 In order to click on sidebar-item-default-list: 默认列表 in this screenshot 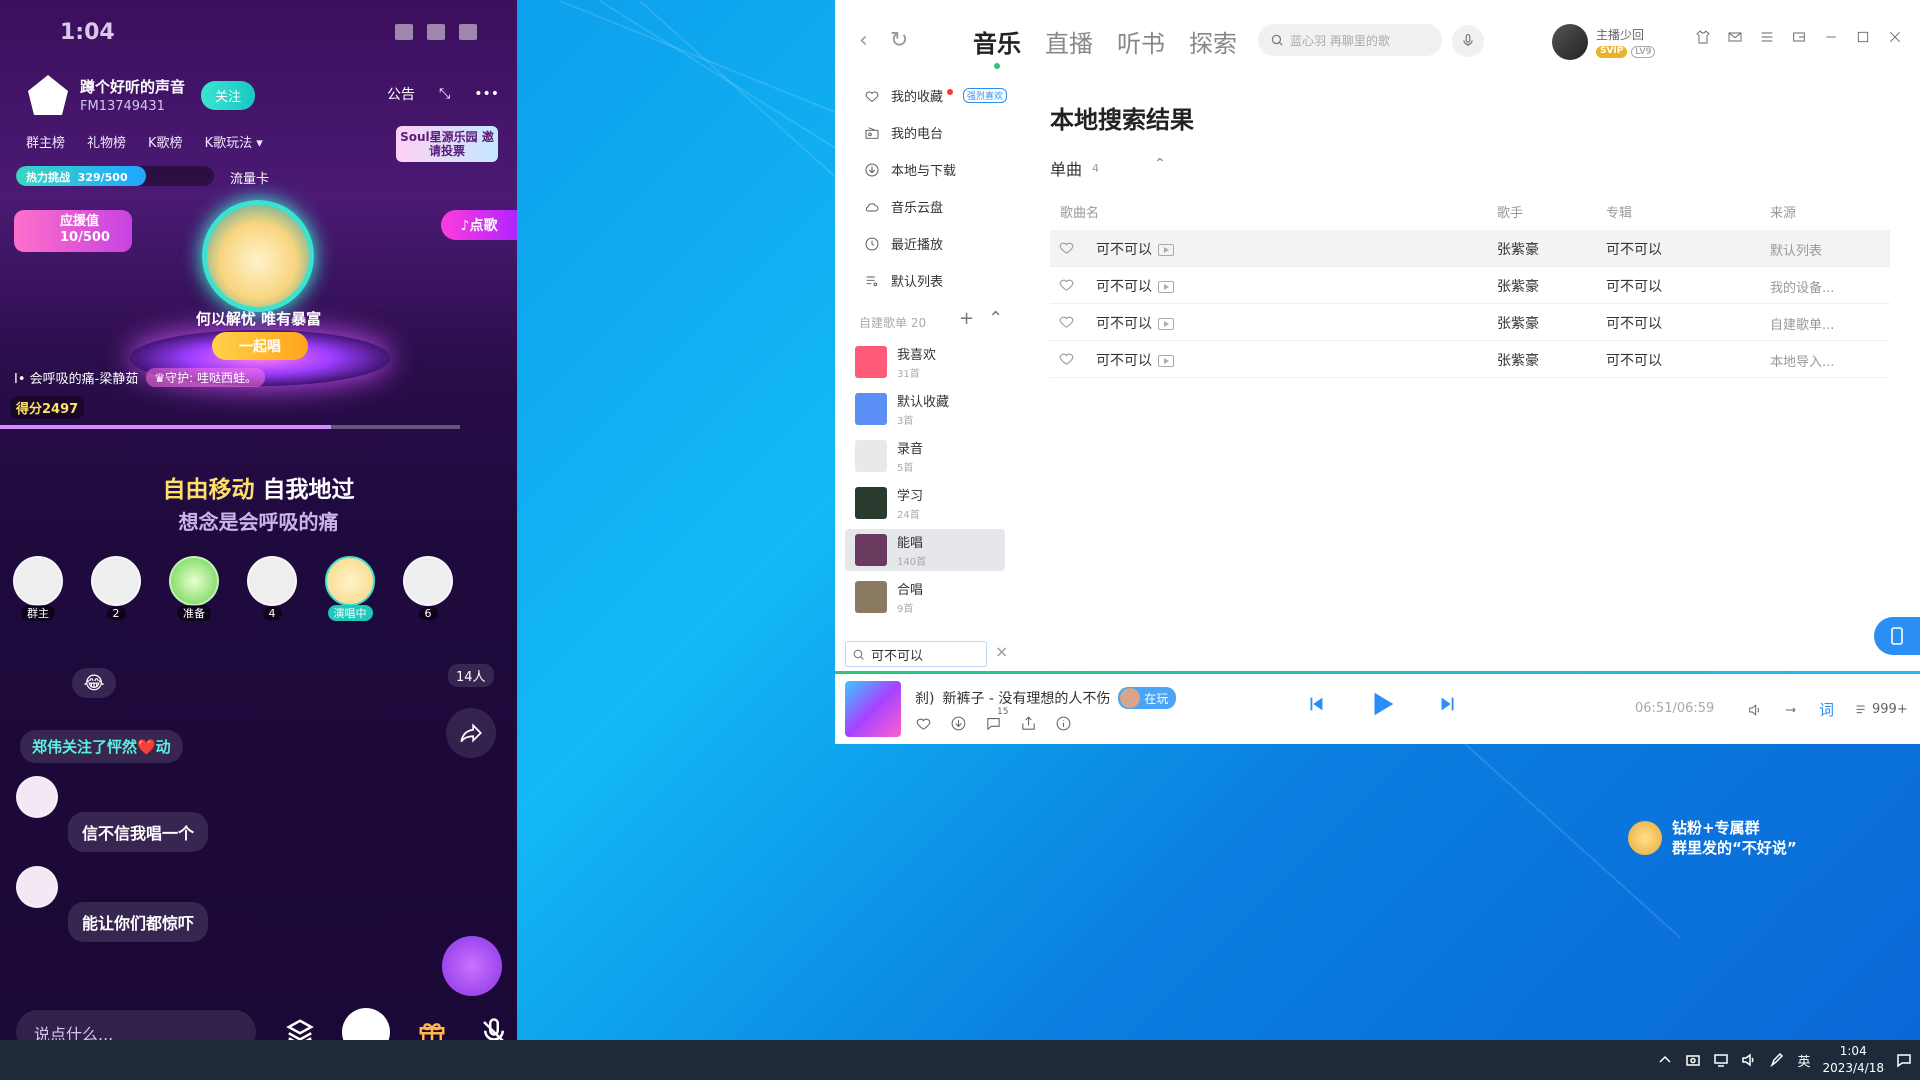, I will do `click(903, 280)`.